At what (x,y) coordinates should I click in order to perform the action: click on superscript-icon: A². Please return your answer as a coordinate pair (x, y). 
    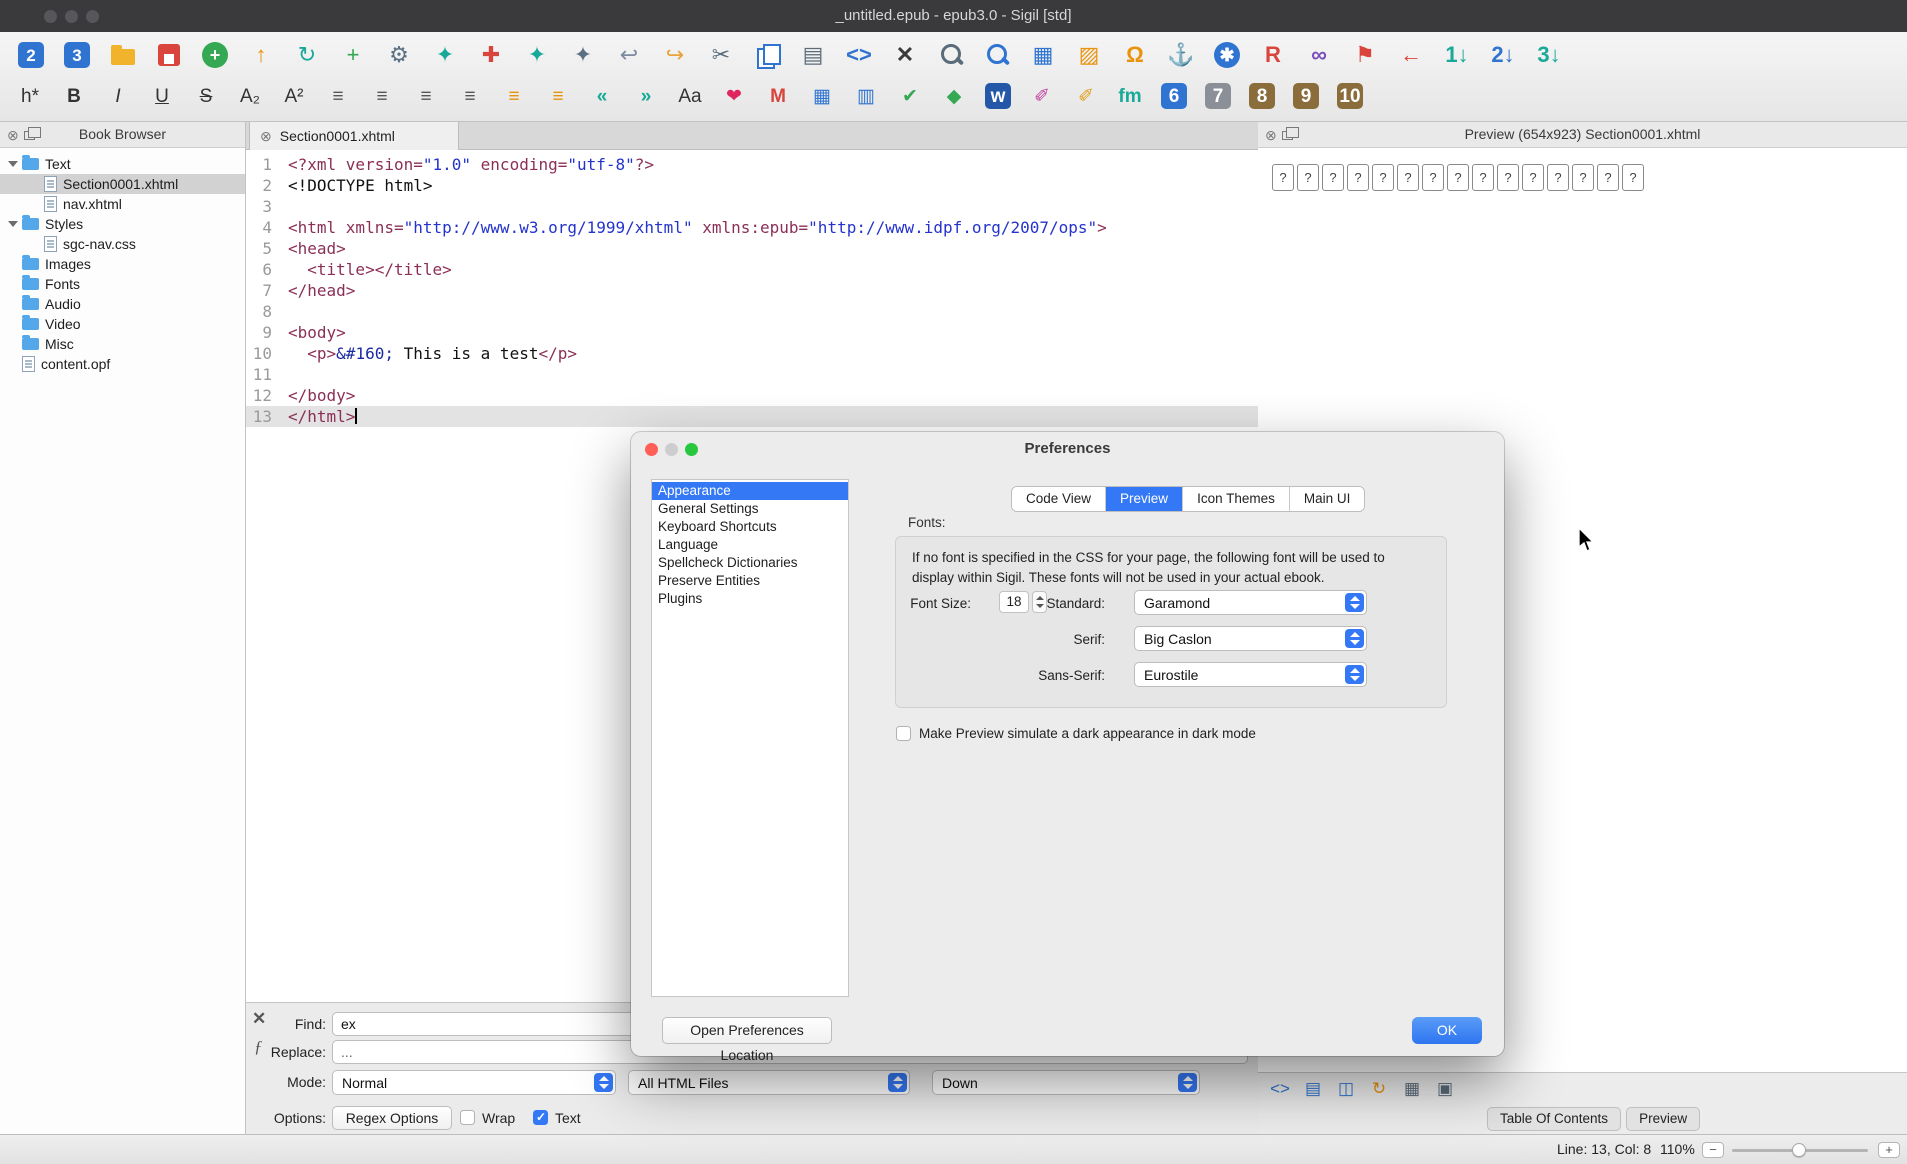
    Looking at the image, I should click on (294, 96).